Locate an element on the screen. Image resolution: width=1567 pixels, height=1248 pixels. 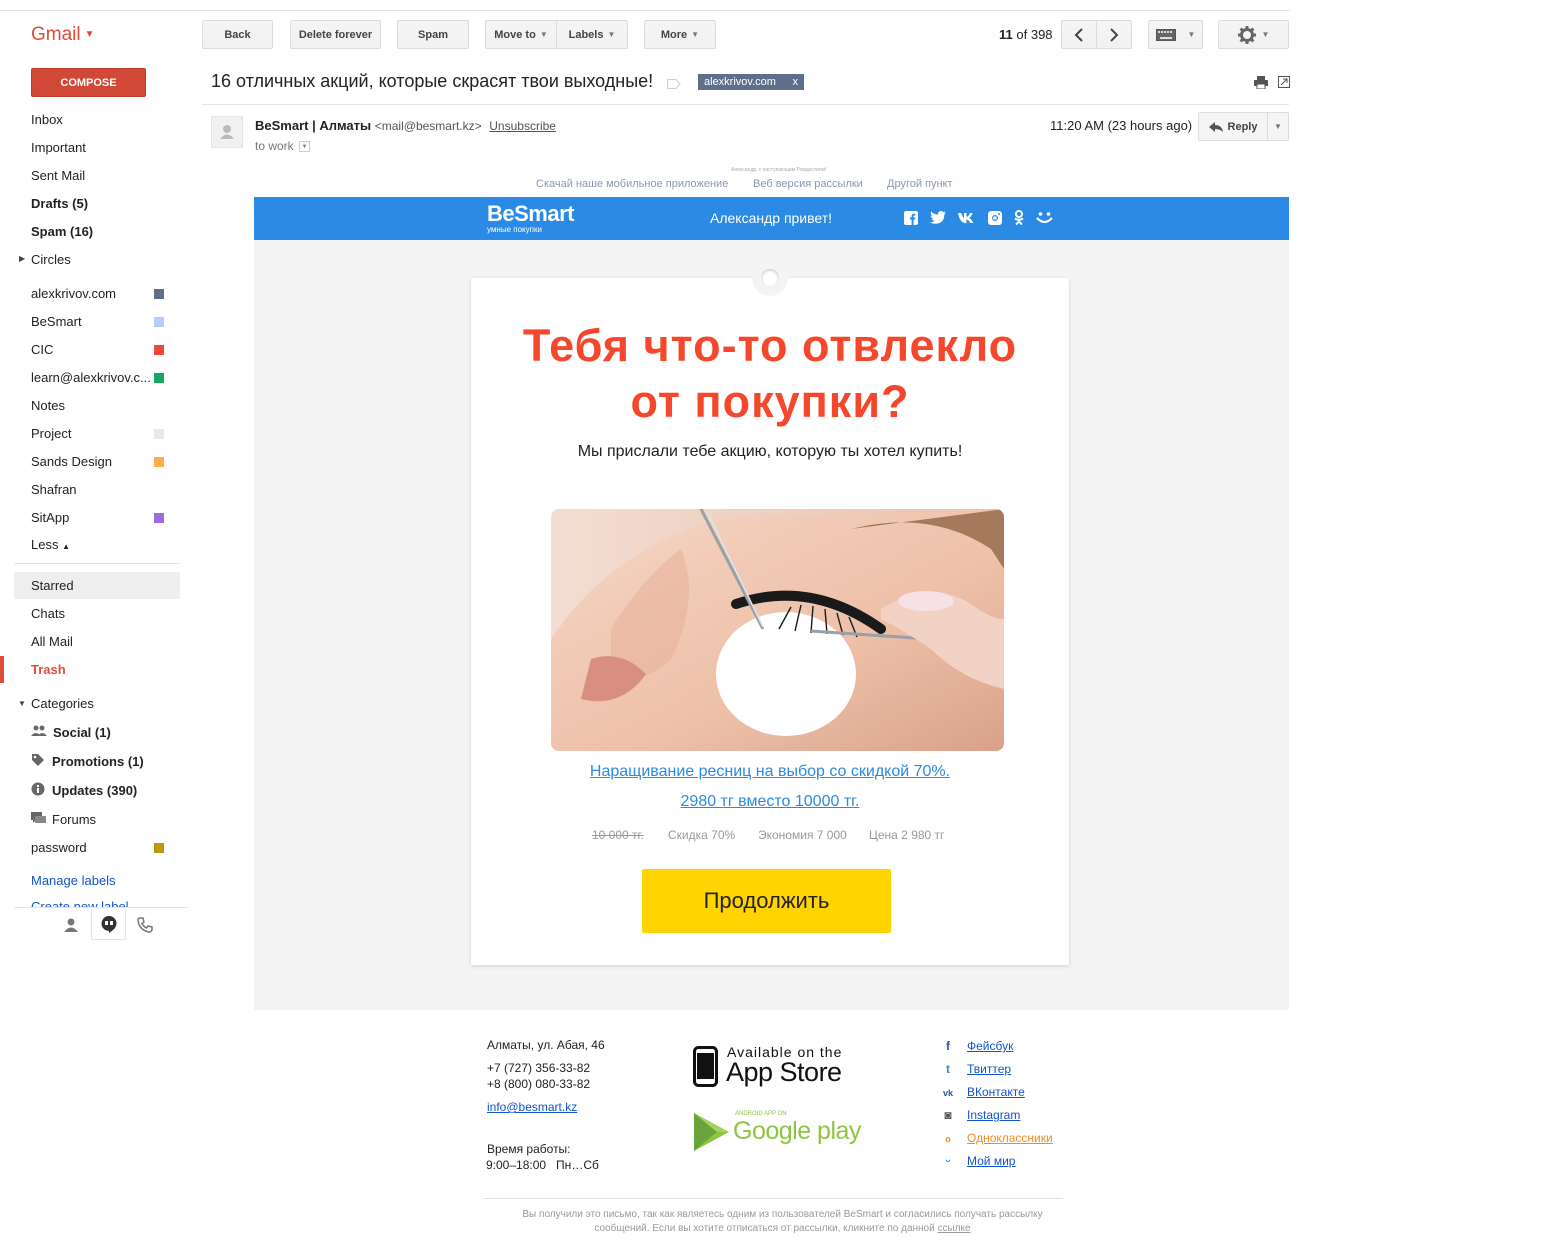
labels-button: Labels ▼ is located at coordinates (592, 34).